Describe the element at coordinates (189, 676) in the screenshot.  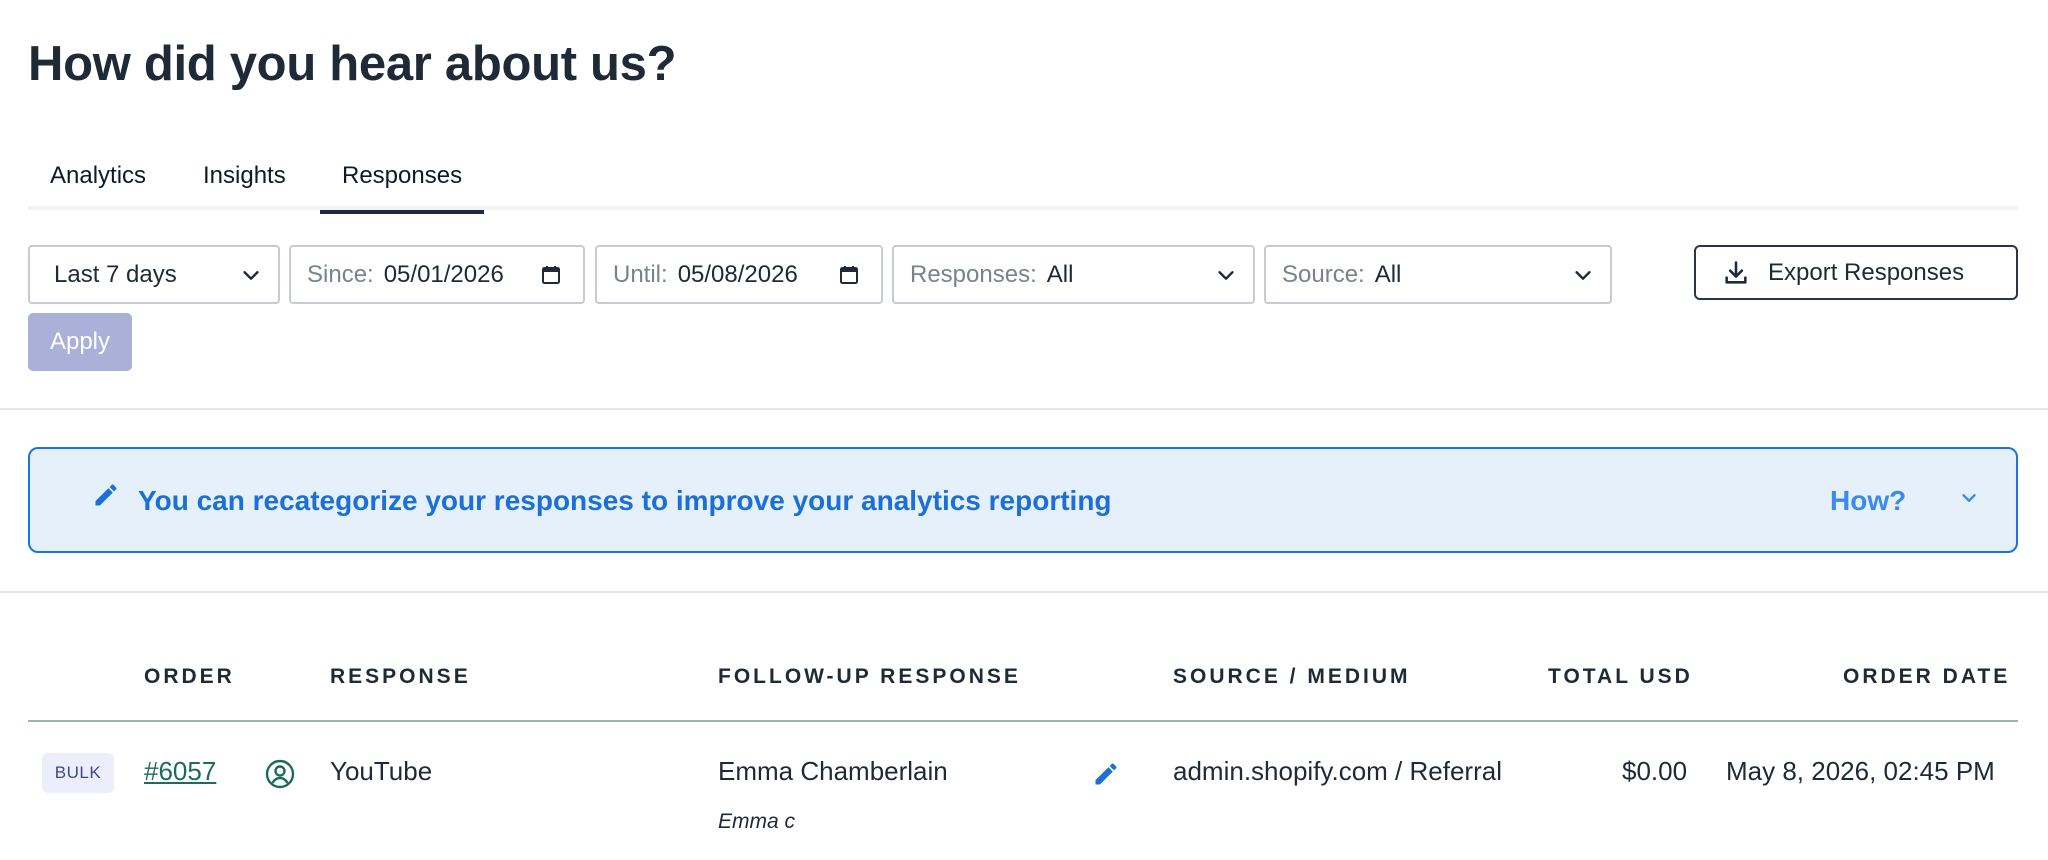
I see `column-header-order: ORDER` at that location.